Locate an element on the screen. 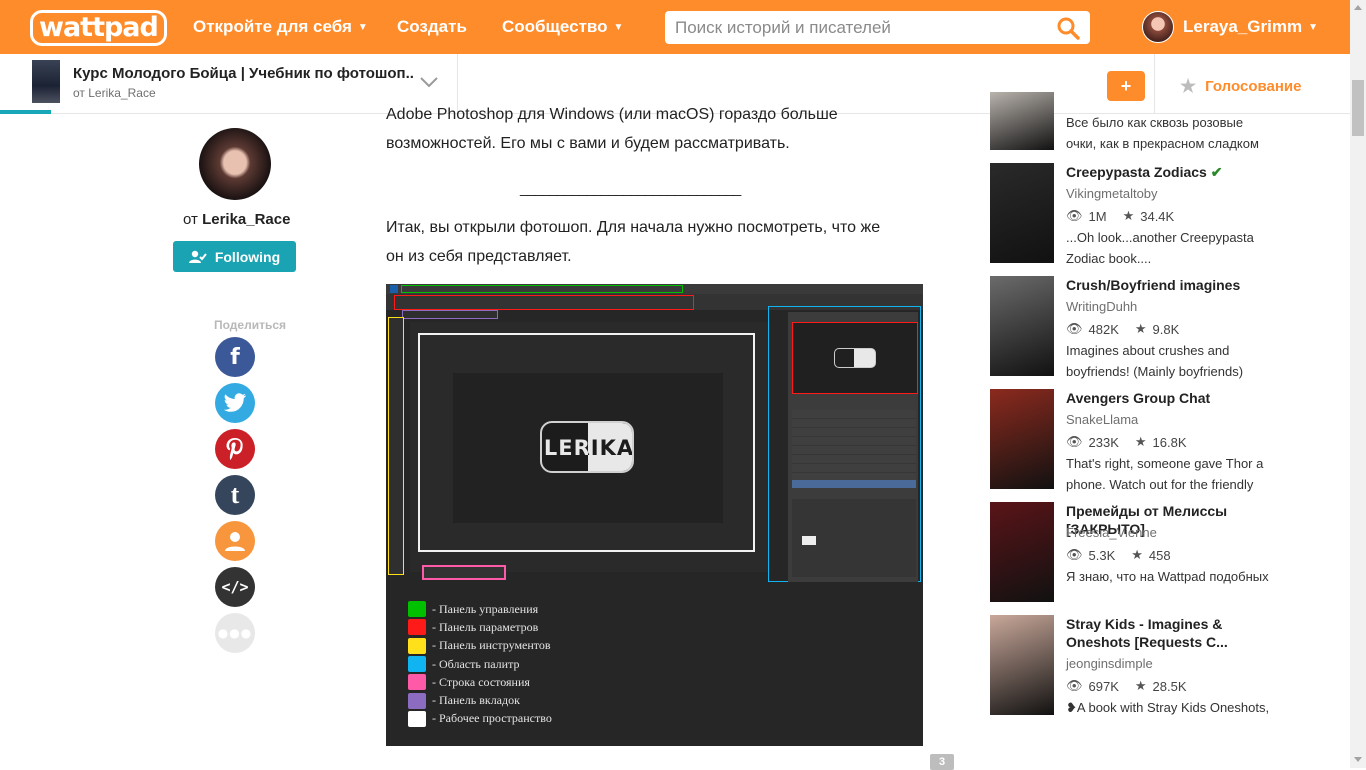 This screenshot has width=1366, height=770. legend-item: - Панель управления is located at coordinates (480, 609).